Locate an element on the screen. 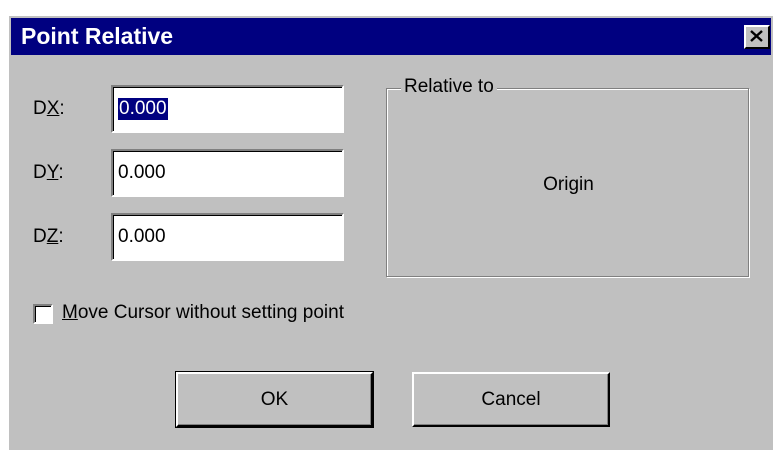 Image resolution: width=773 pixels, height=450 pixels. dy-value: 0.000 is located at coordinates (142, 172).